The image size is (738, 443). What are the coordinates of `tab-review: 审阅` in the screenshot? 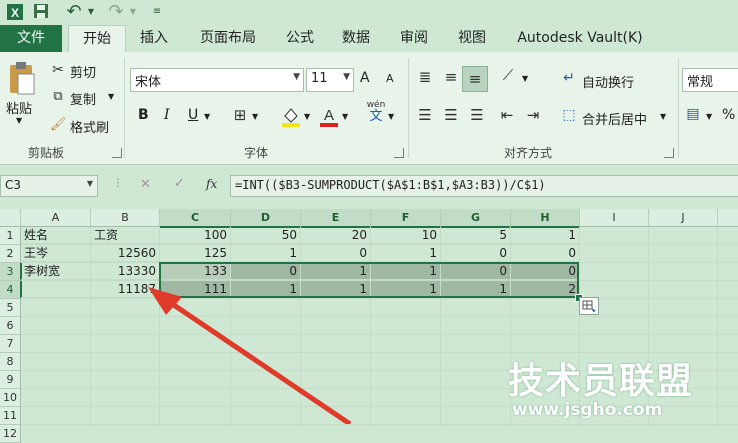 It's located at (414, 38).